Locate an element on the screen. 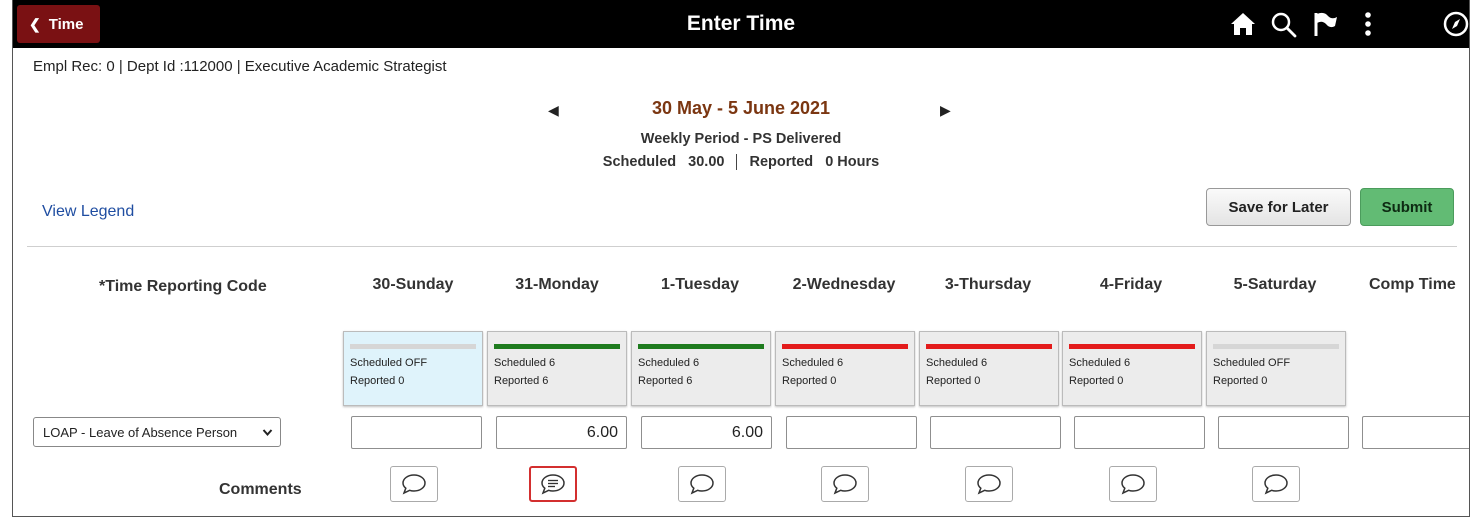 The width and height of the screenshot is (1472, 519). comment-button-friday is located at coordinates (1133, 484).